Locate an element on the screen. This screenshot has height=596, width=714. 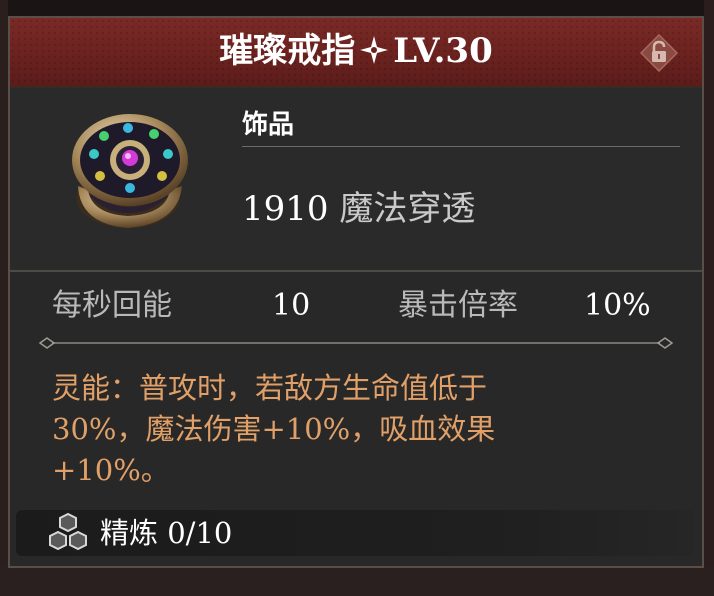
item-level: LV.30 is located at coordinates (443, 51).